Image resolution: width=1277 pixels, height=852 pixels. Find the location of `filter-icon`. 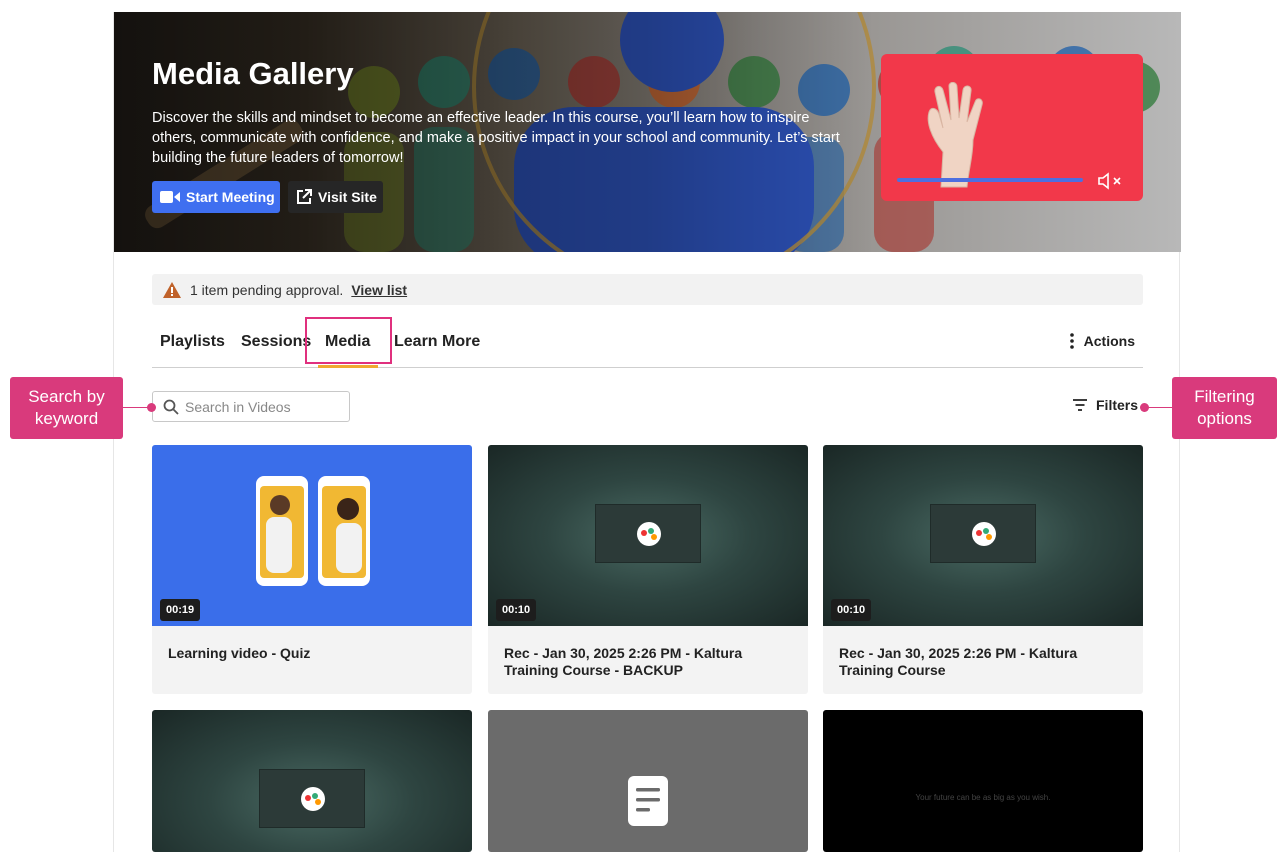

filter-icon is located at coordinates (1080, 405).